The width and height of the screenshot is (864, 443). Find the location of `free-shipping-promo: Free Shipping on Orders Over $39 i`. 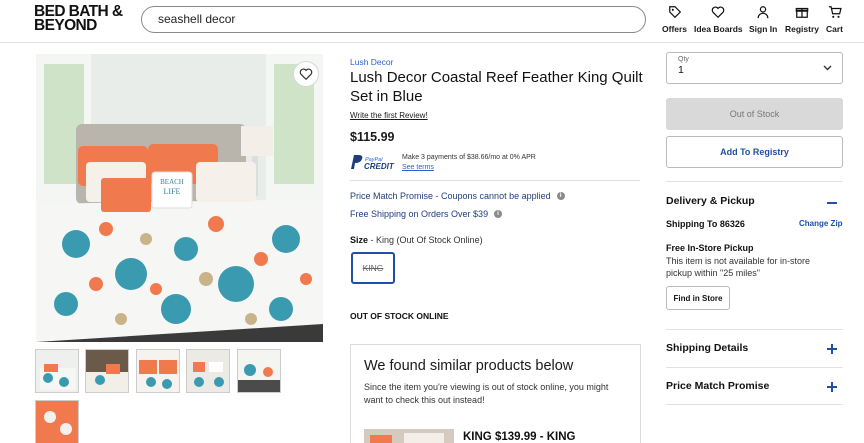

free-shipping-promo: Free Shipping on Orders Over $39 i is located at coordinates (426, 214).